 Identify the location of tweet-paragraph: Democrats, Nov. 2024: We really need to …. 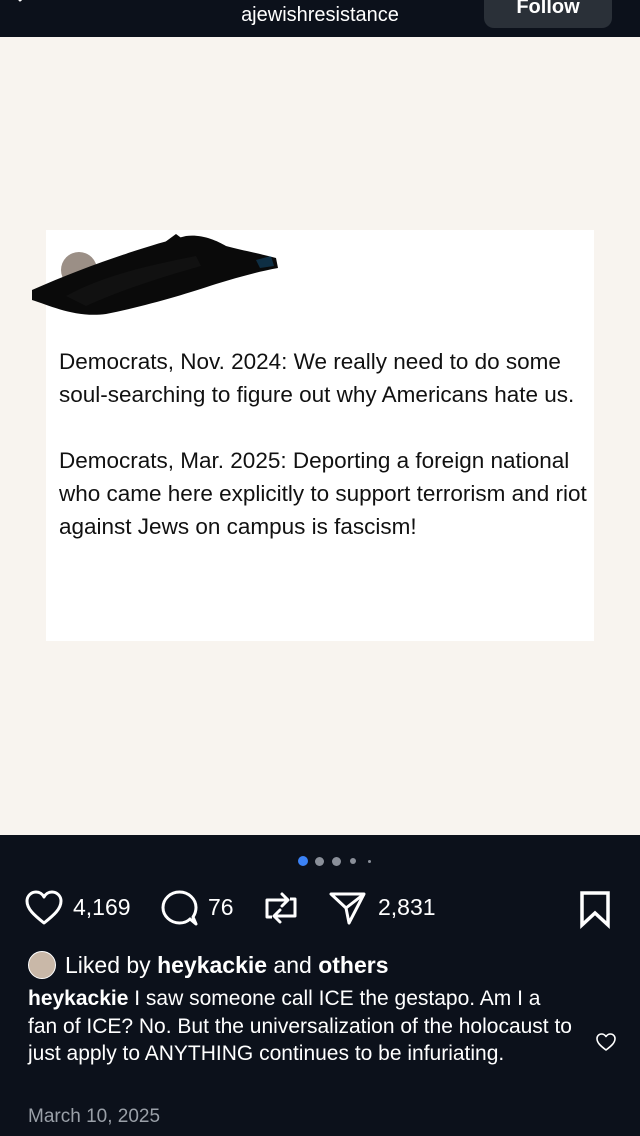
(317, 378).